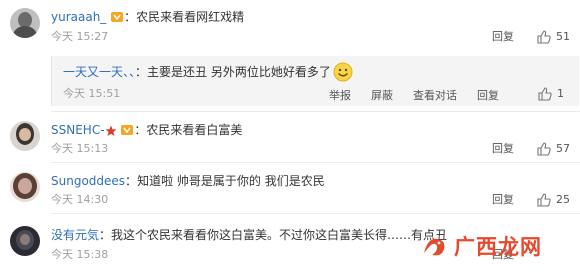 The height and width of the screenshot is (273, 580). Describe the element at coordinates (239, 72) in the screenshot. I see `reply-text: 主要是还丑 另外两位比她好看多了` at that location.